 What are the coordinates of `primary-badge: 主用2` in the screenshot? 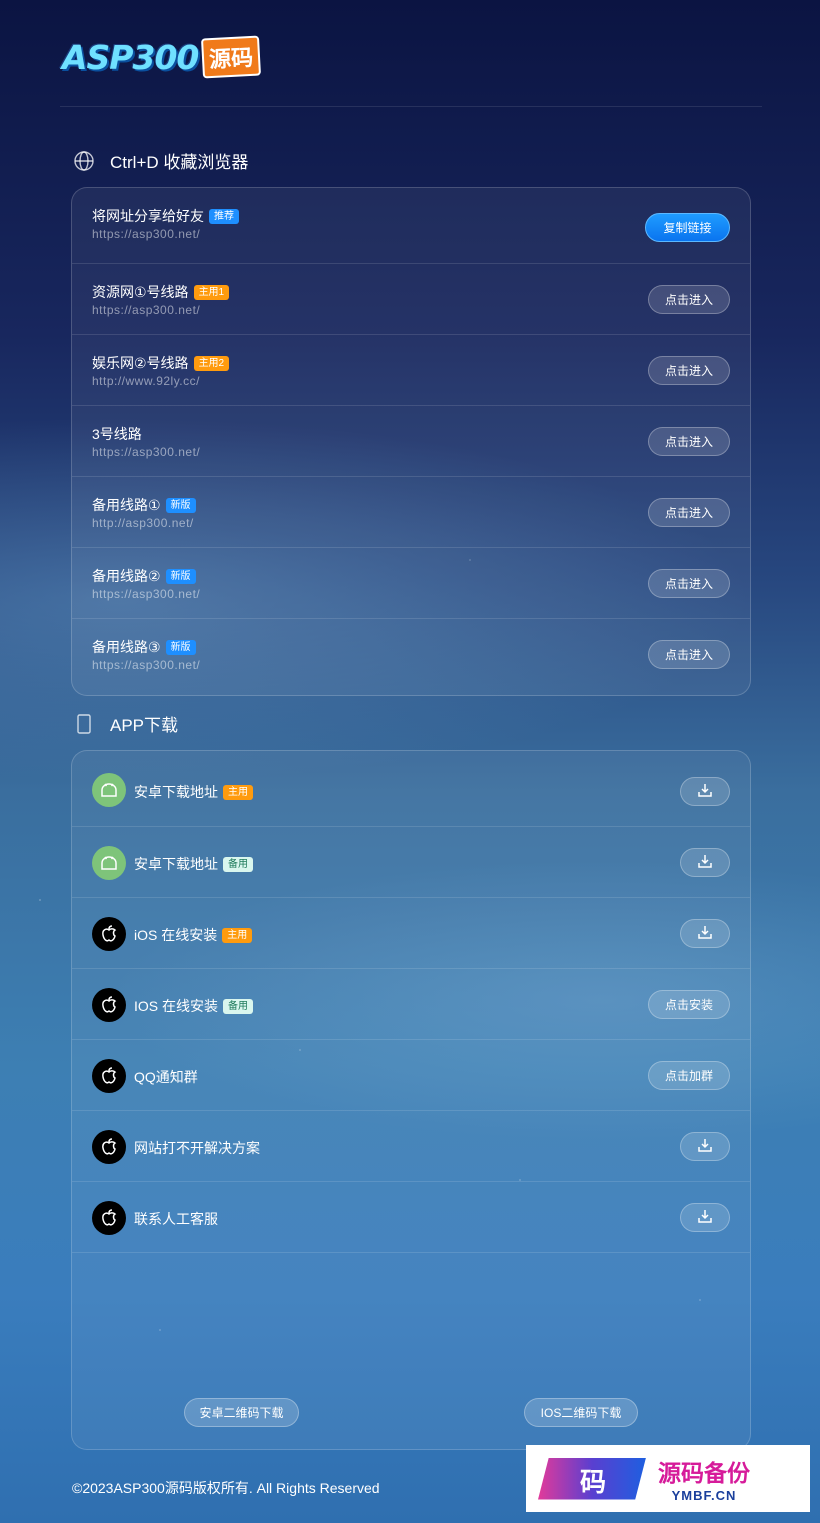 It's located at (211, 363).